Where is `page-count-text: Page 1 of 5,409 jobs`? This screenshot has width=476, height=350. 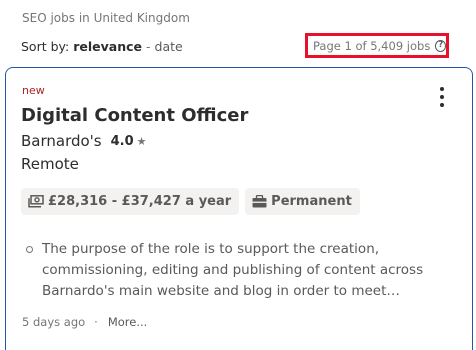
page-count-text: Page 1 of 5,409 jobs is located at coordinates (372, 45).